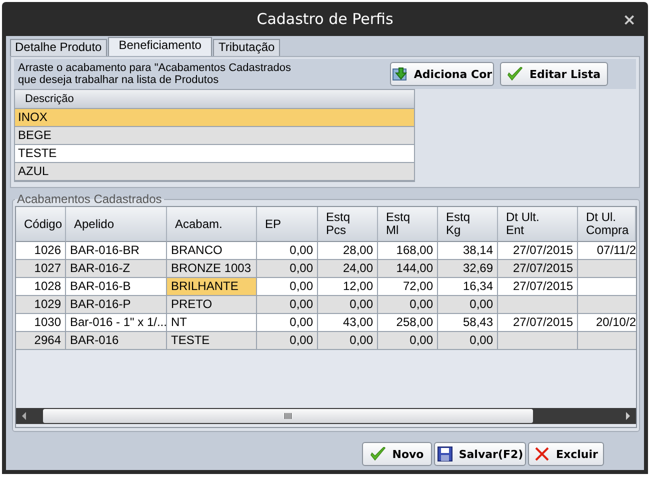 The width and height of the screenshot is (650, 478). I want to click on table-cell: NT, so click(212, 323).